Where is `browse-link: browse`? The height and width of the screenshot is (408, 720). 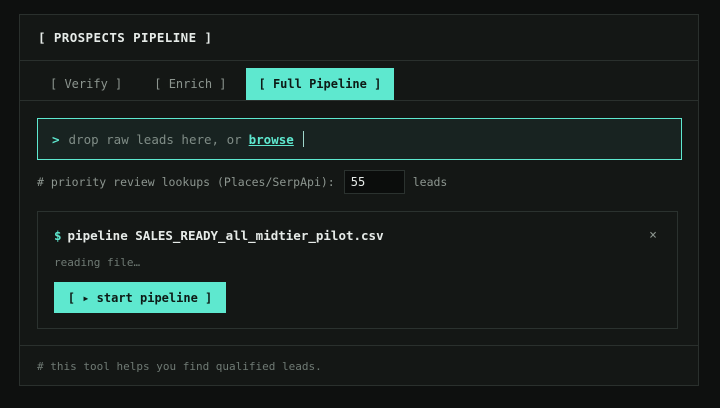
browse-link: browse is located at coordinates (271, 139).